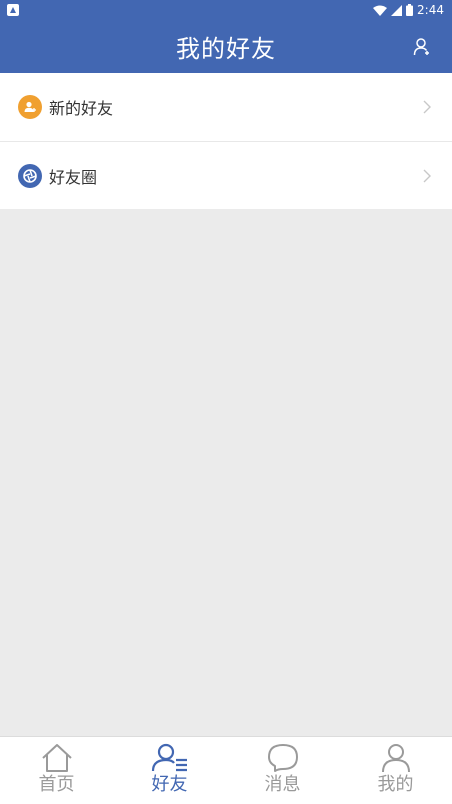 This screenshot has width=452, height=804. I want to click on page-title: 我的好友, so click(226, 49).